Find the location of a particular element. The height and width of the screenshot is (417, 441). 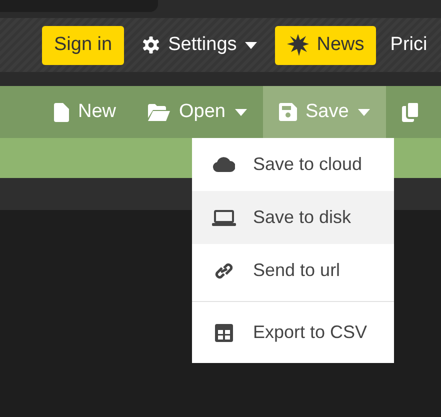

table-icon is located at coordinates (224, 333).